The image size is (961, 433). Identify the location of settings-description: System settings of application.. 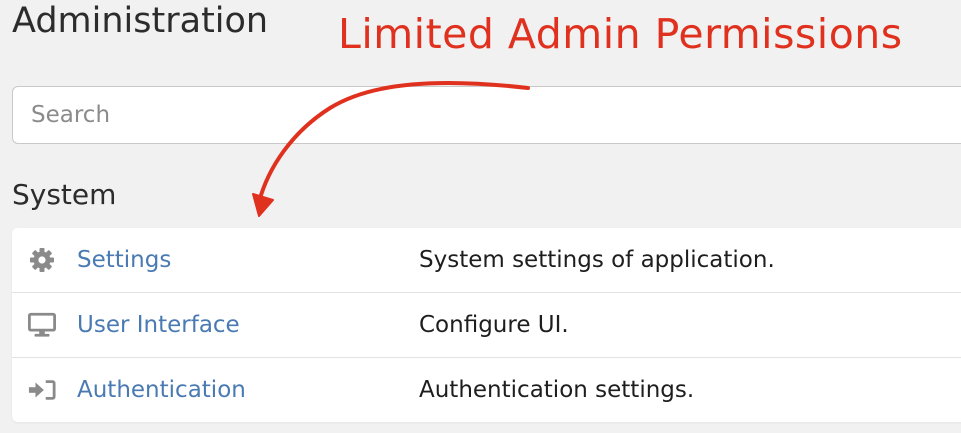
(597, 260).